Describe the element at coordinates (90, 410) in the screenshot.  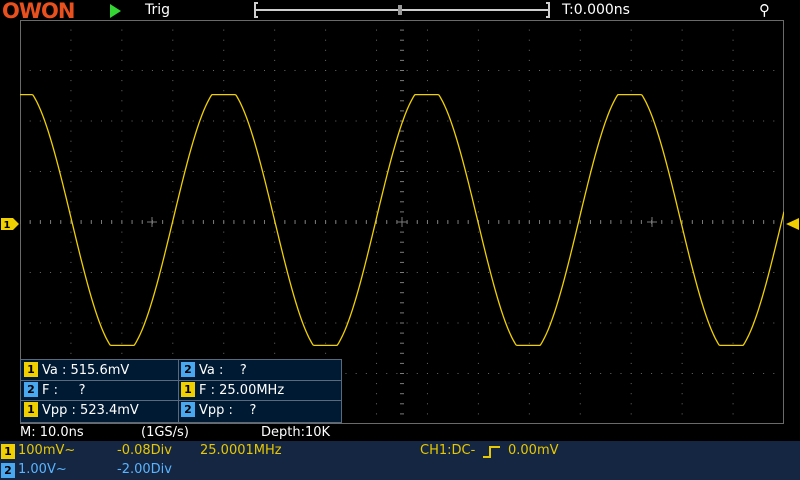
I see `measurement-value: Vpp : 523.4mV` at that location.